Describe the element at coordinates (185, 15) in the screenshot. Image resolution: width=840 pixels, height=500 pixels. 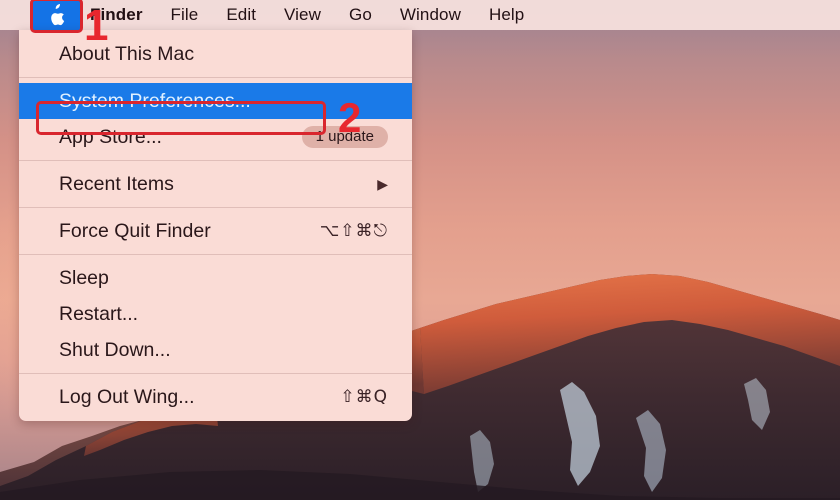
I see `menu-bar-item-file: File` at that location.